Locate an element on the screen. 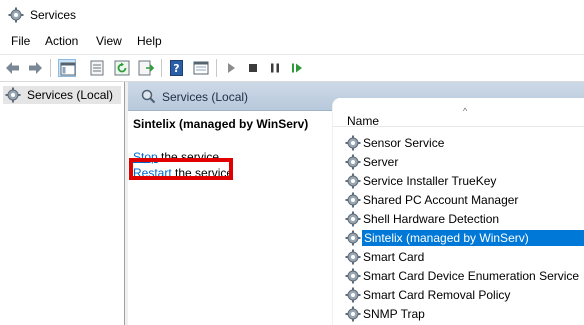  table-row: Smart Card Device Enumeration Service is located at coordinates (458, 276).